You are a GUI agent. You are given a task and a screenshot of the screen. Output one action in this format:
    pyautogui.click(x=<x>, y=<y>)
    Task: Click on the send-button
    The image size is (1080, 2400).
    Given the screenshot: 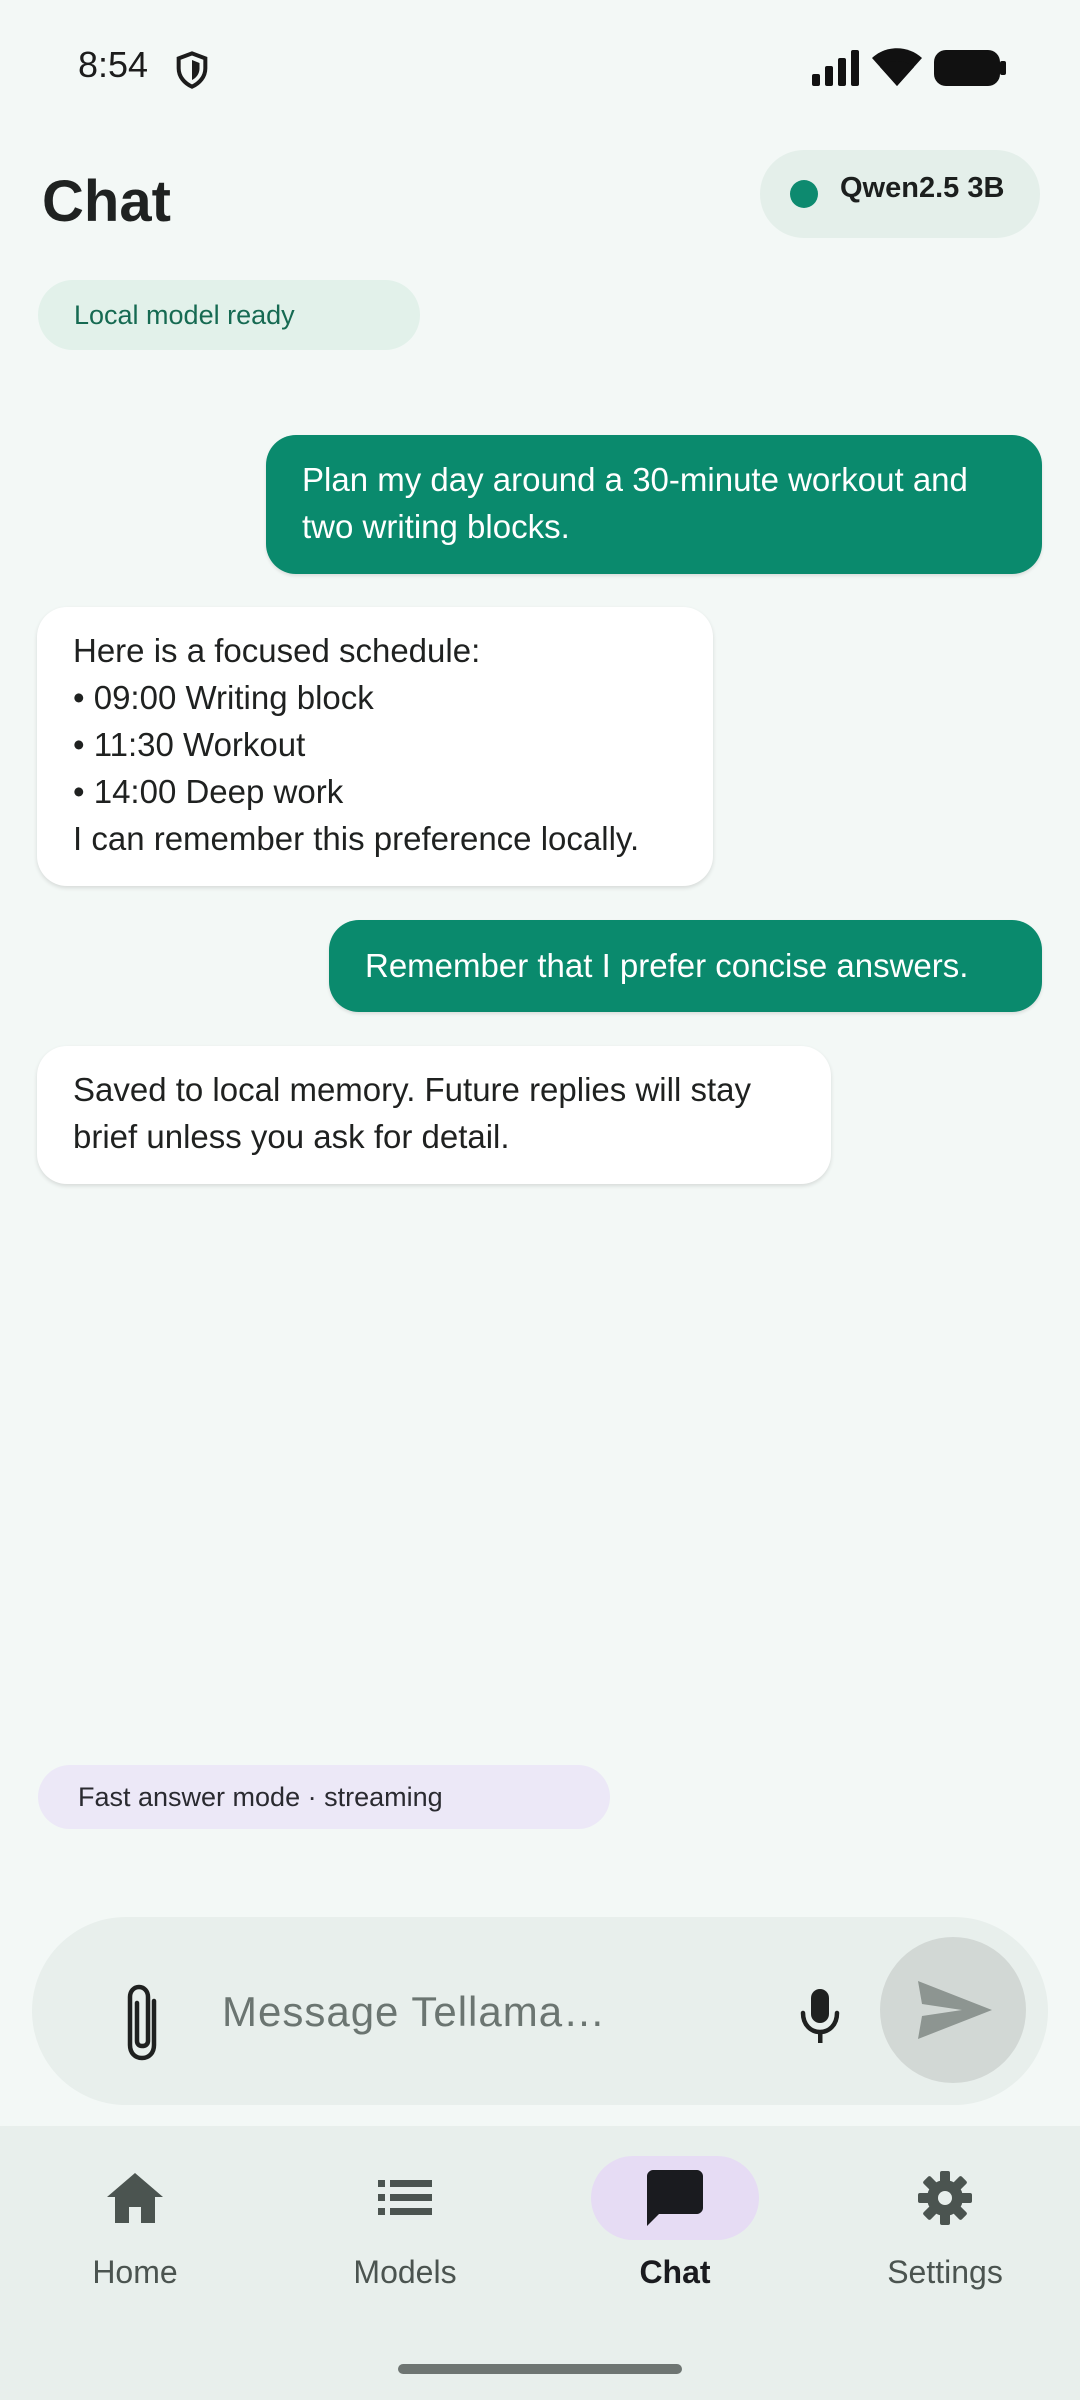 What is the action you would take?
    pyautogui.click(x=953, y=2010)
    